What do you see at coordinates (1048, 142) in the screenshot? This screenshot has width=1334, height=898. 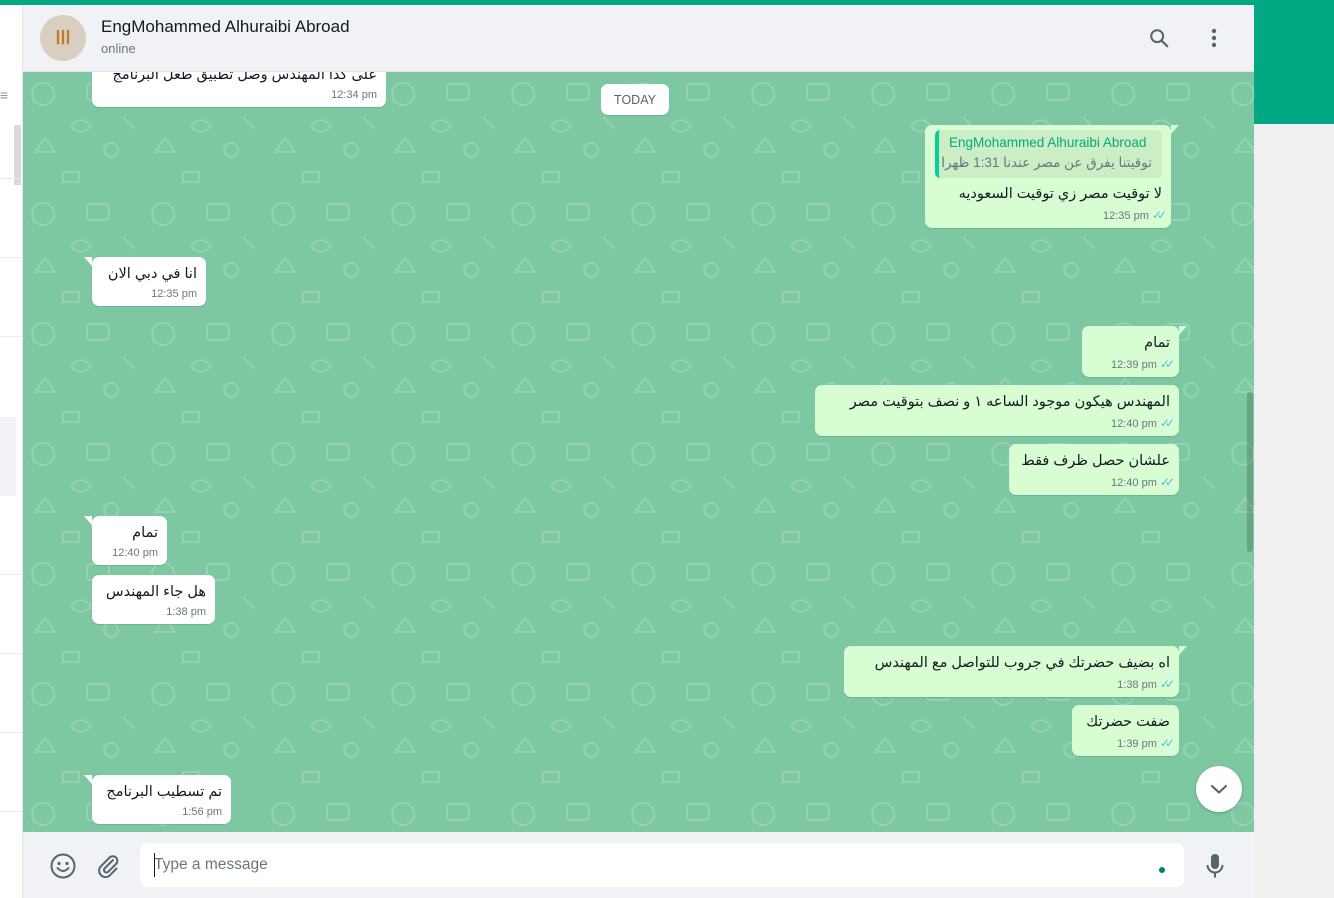 I see `quoted-author: EngMohammed Alhuraibi Abroad` at bounding box center [1048, 142].